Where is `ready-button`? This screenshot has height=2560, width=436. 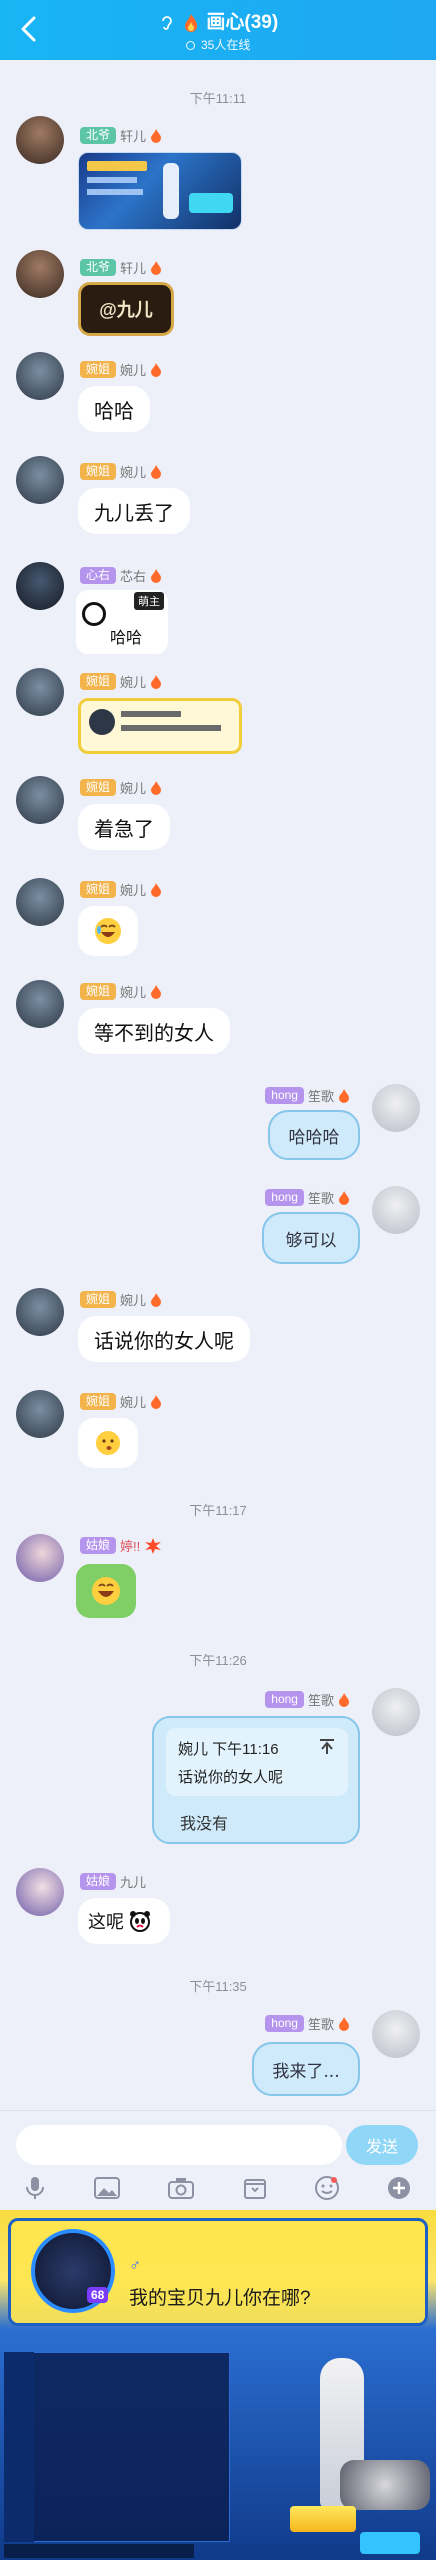 ready-button is located at coordinates (323, 2519).